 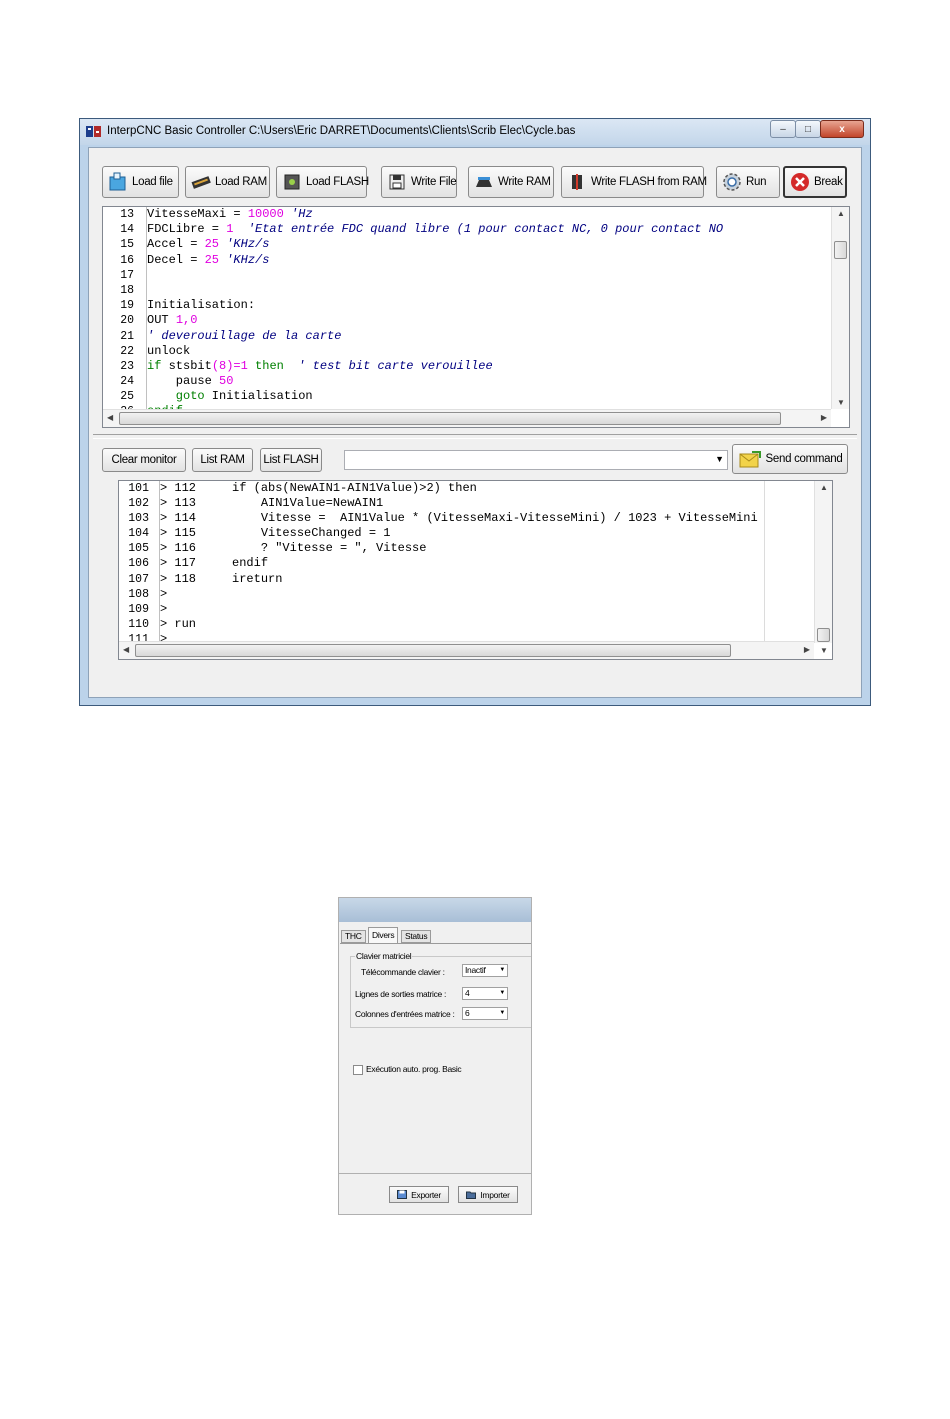 What do you see at coordinates (176, 244) in the screenshot?
I see `code-token: Accel =` at bounding box center [176, 244].